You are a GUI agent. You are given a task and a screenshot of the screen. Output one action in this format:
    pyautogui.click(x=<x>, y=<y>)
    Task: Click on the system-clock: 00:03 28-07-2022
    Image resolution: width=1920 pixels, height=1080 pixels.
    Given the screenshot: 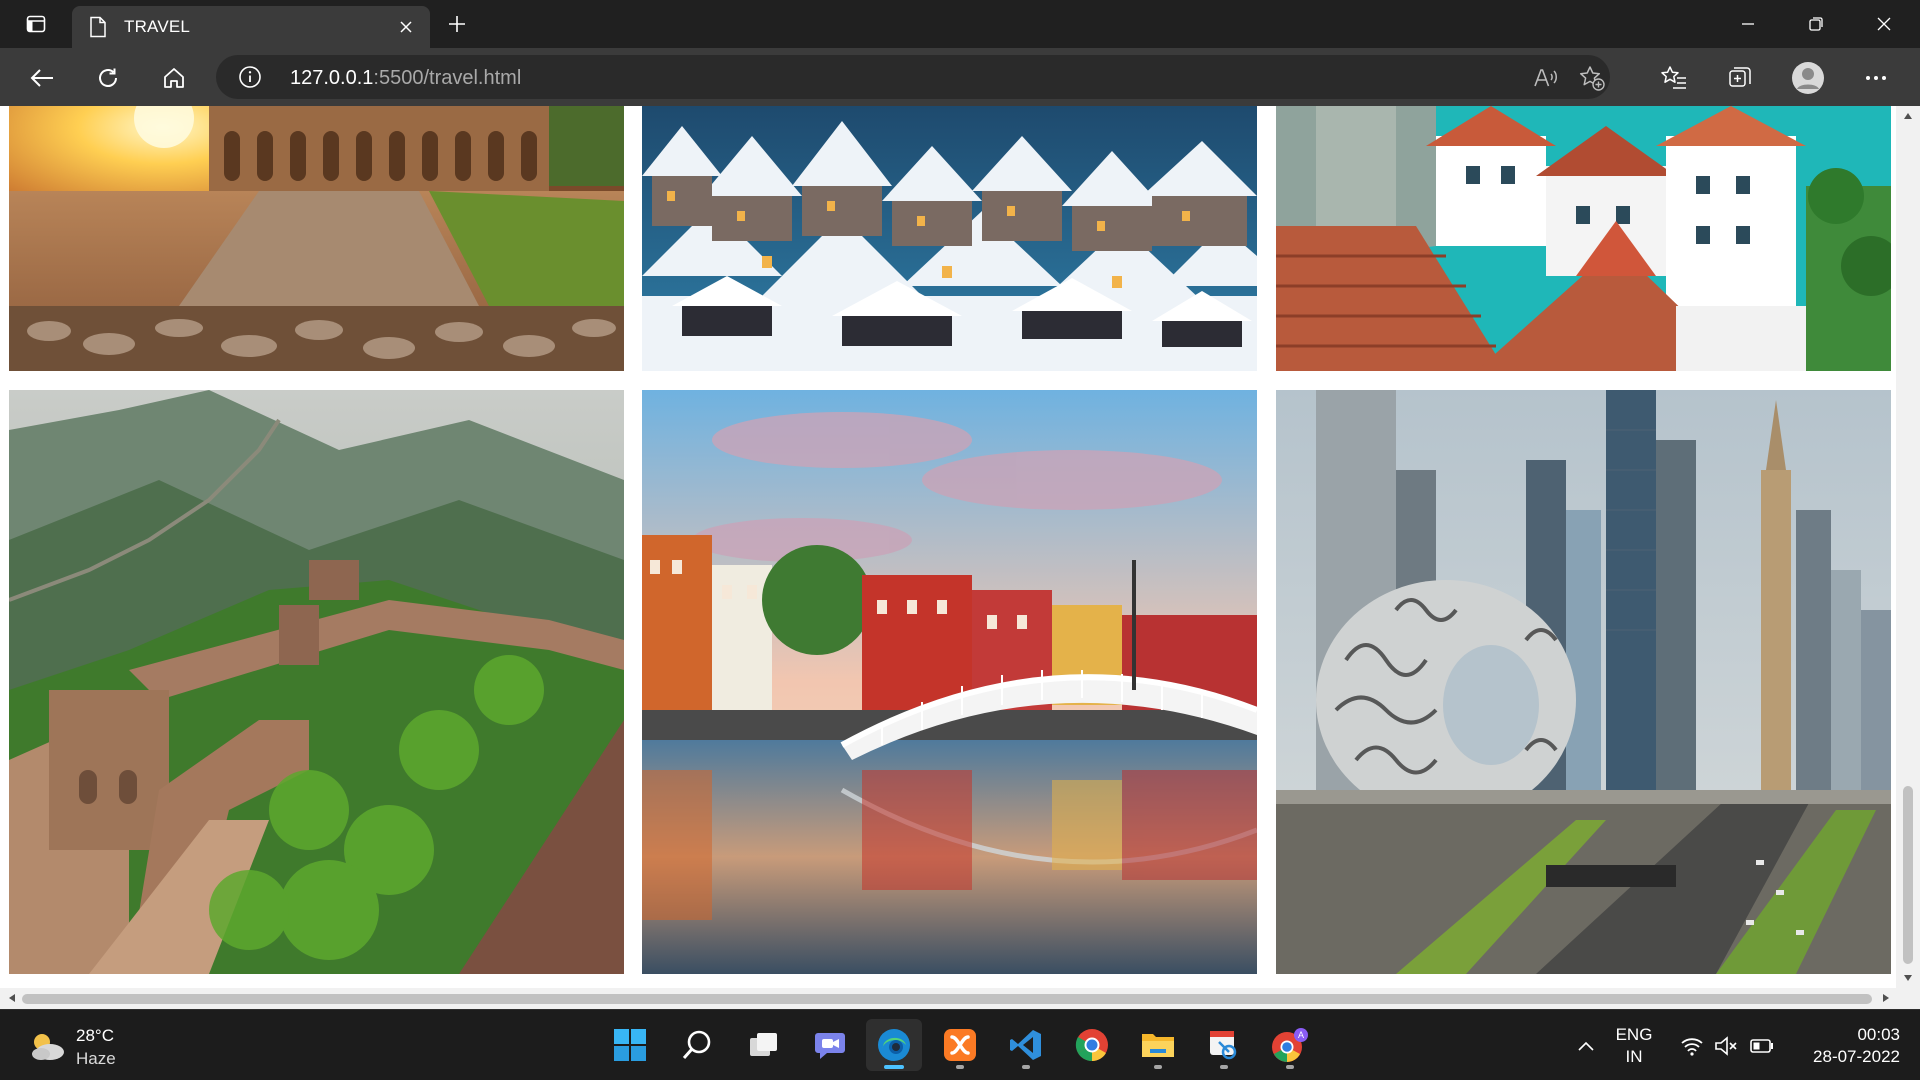 What is the action you would take?
    pyautogui.click(x=1840, y=1046)
    